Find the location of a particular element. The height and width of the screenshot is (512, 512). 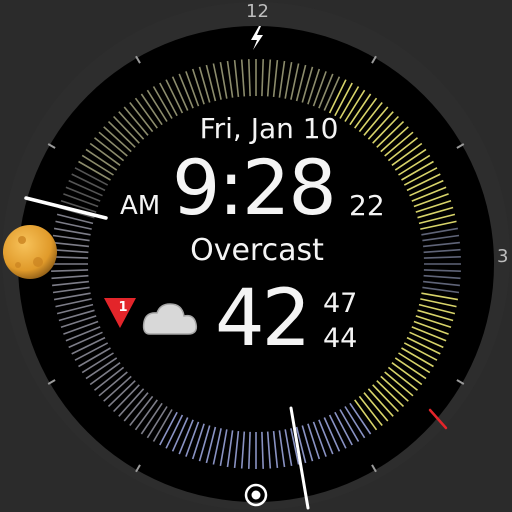

high-temperature: 47 is located at coordinates (340, 303).